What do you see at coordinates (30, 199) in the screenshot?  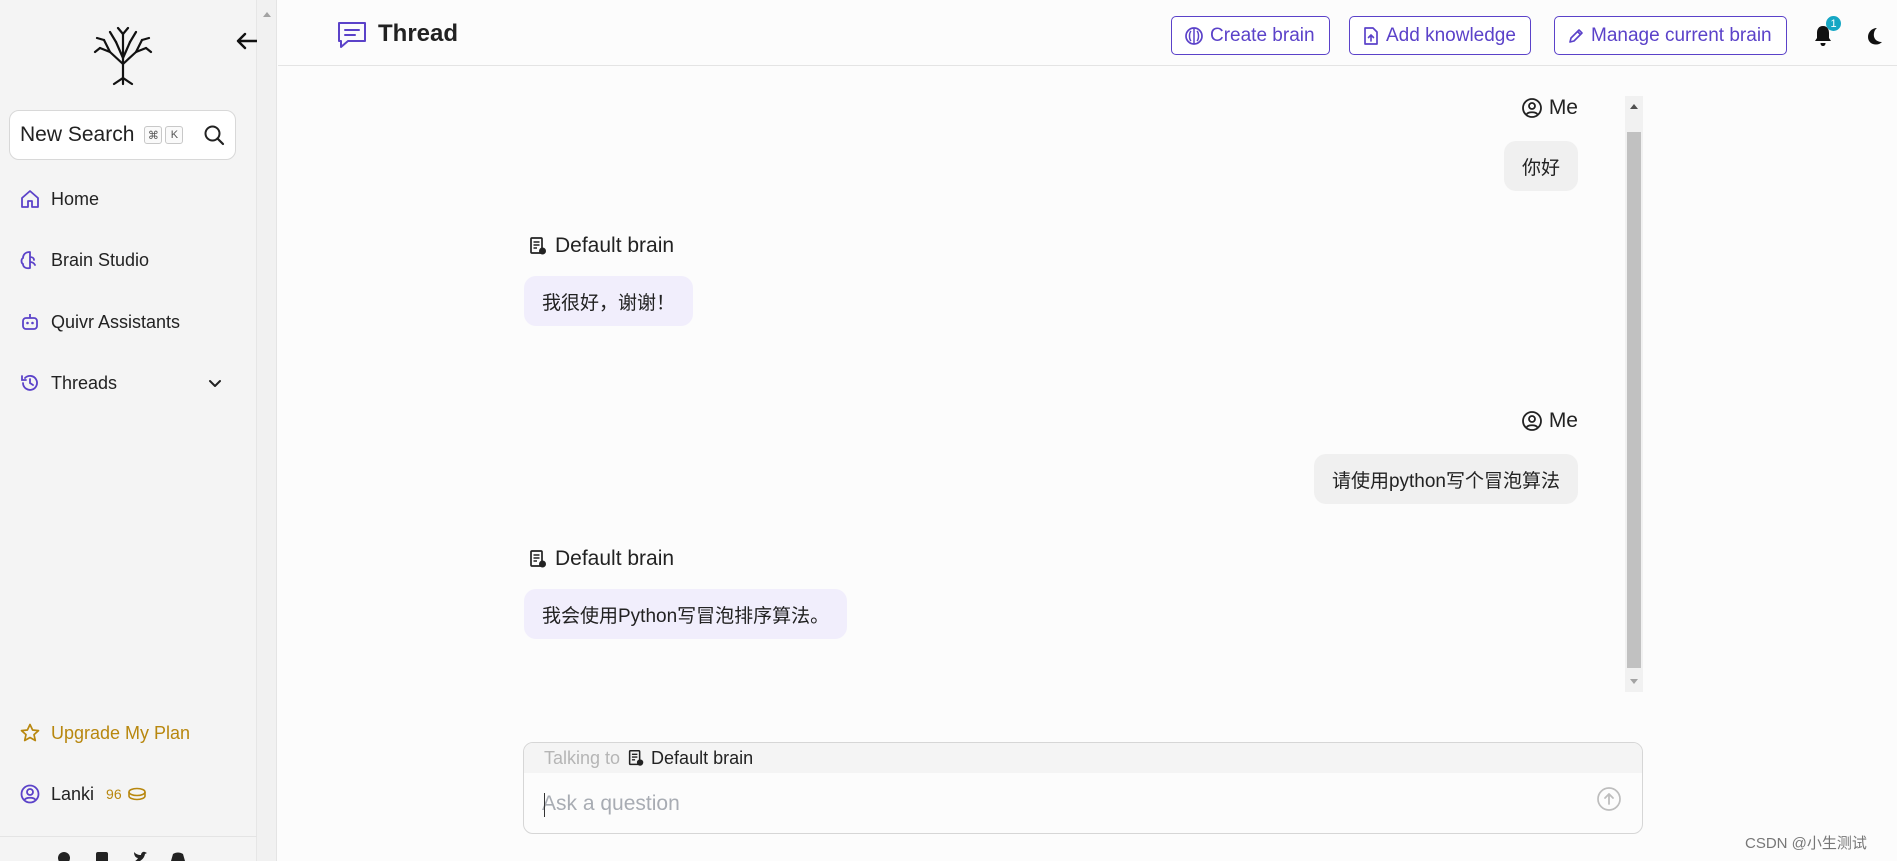 I see `home-icon` at bounding box center [30, 199].